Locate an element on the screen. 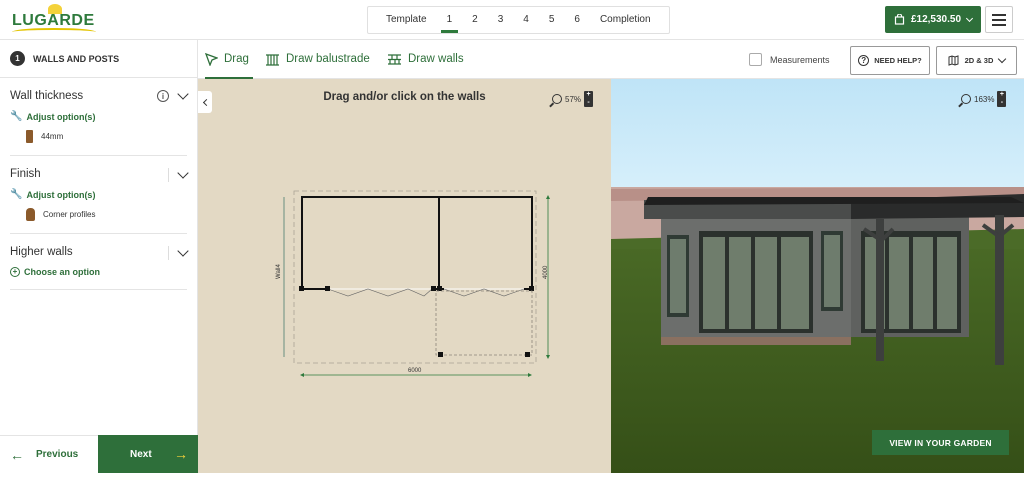 This screenshot has width=1024, height=477. plan-outline is located at coordinates (415, 277).